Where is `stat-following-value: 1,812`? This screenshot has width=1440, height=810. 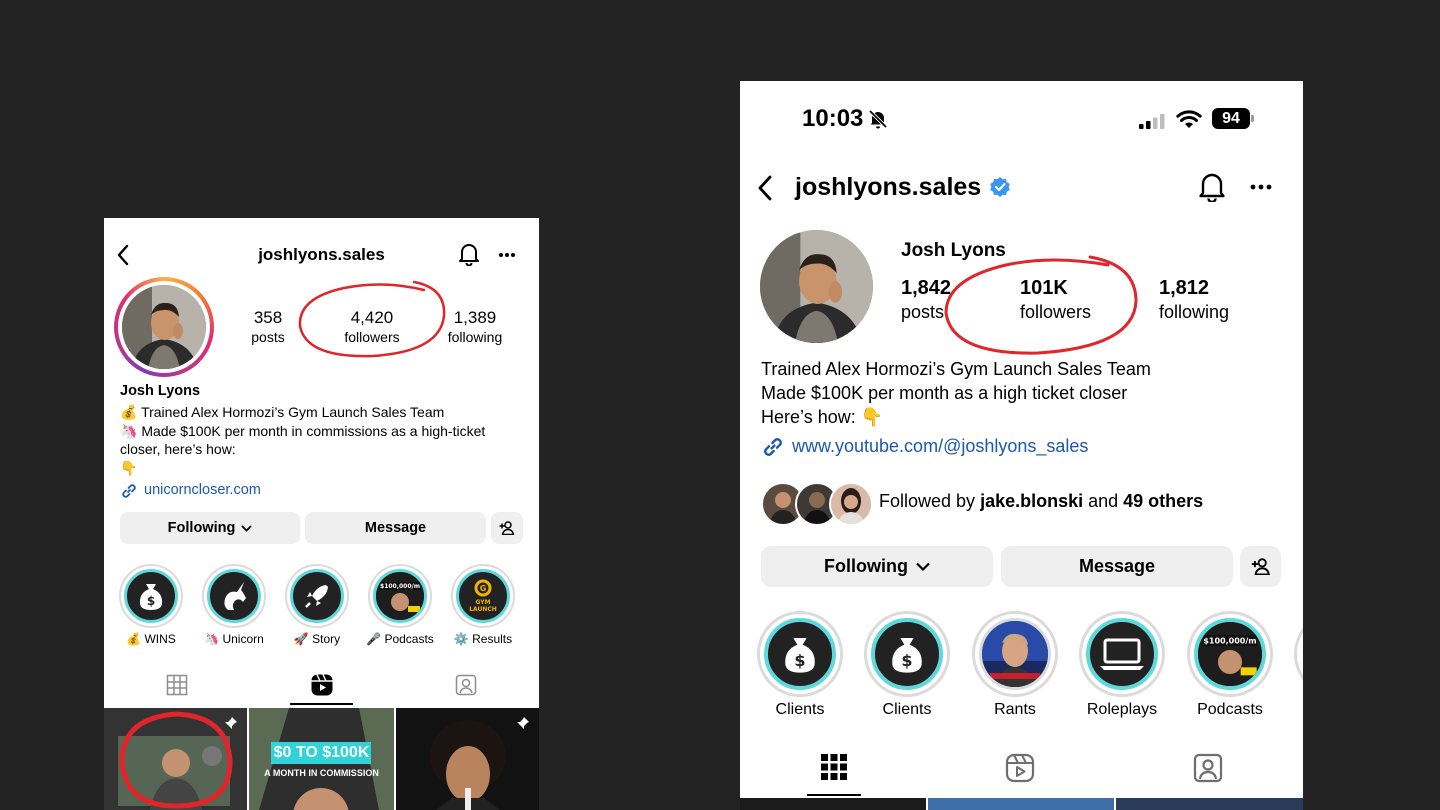 stat-following-value: 1,812 is located at coordinates (1184, 288).